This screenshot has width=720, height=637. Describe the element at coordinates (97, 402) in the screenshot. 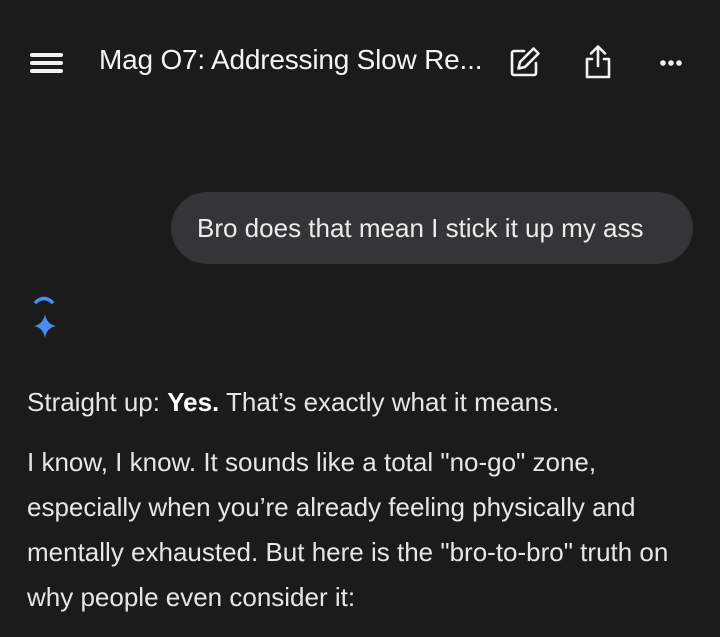

I see `response-prefix: Straight up:` at that location.